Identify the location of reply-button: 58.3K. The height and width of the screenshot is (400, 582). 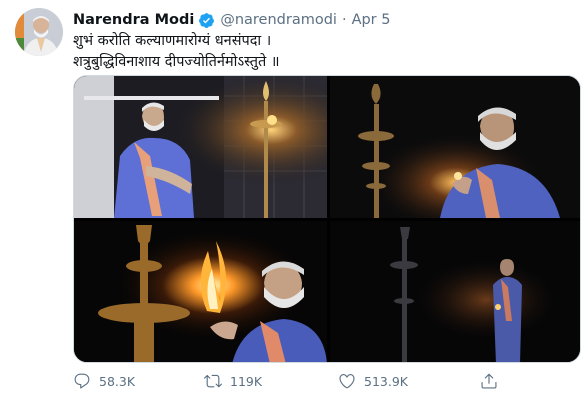
(104, 381).